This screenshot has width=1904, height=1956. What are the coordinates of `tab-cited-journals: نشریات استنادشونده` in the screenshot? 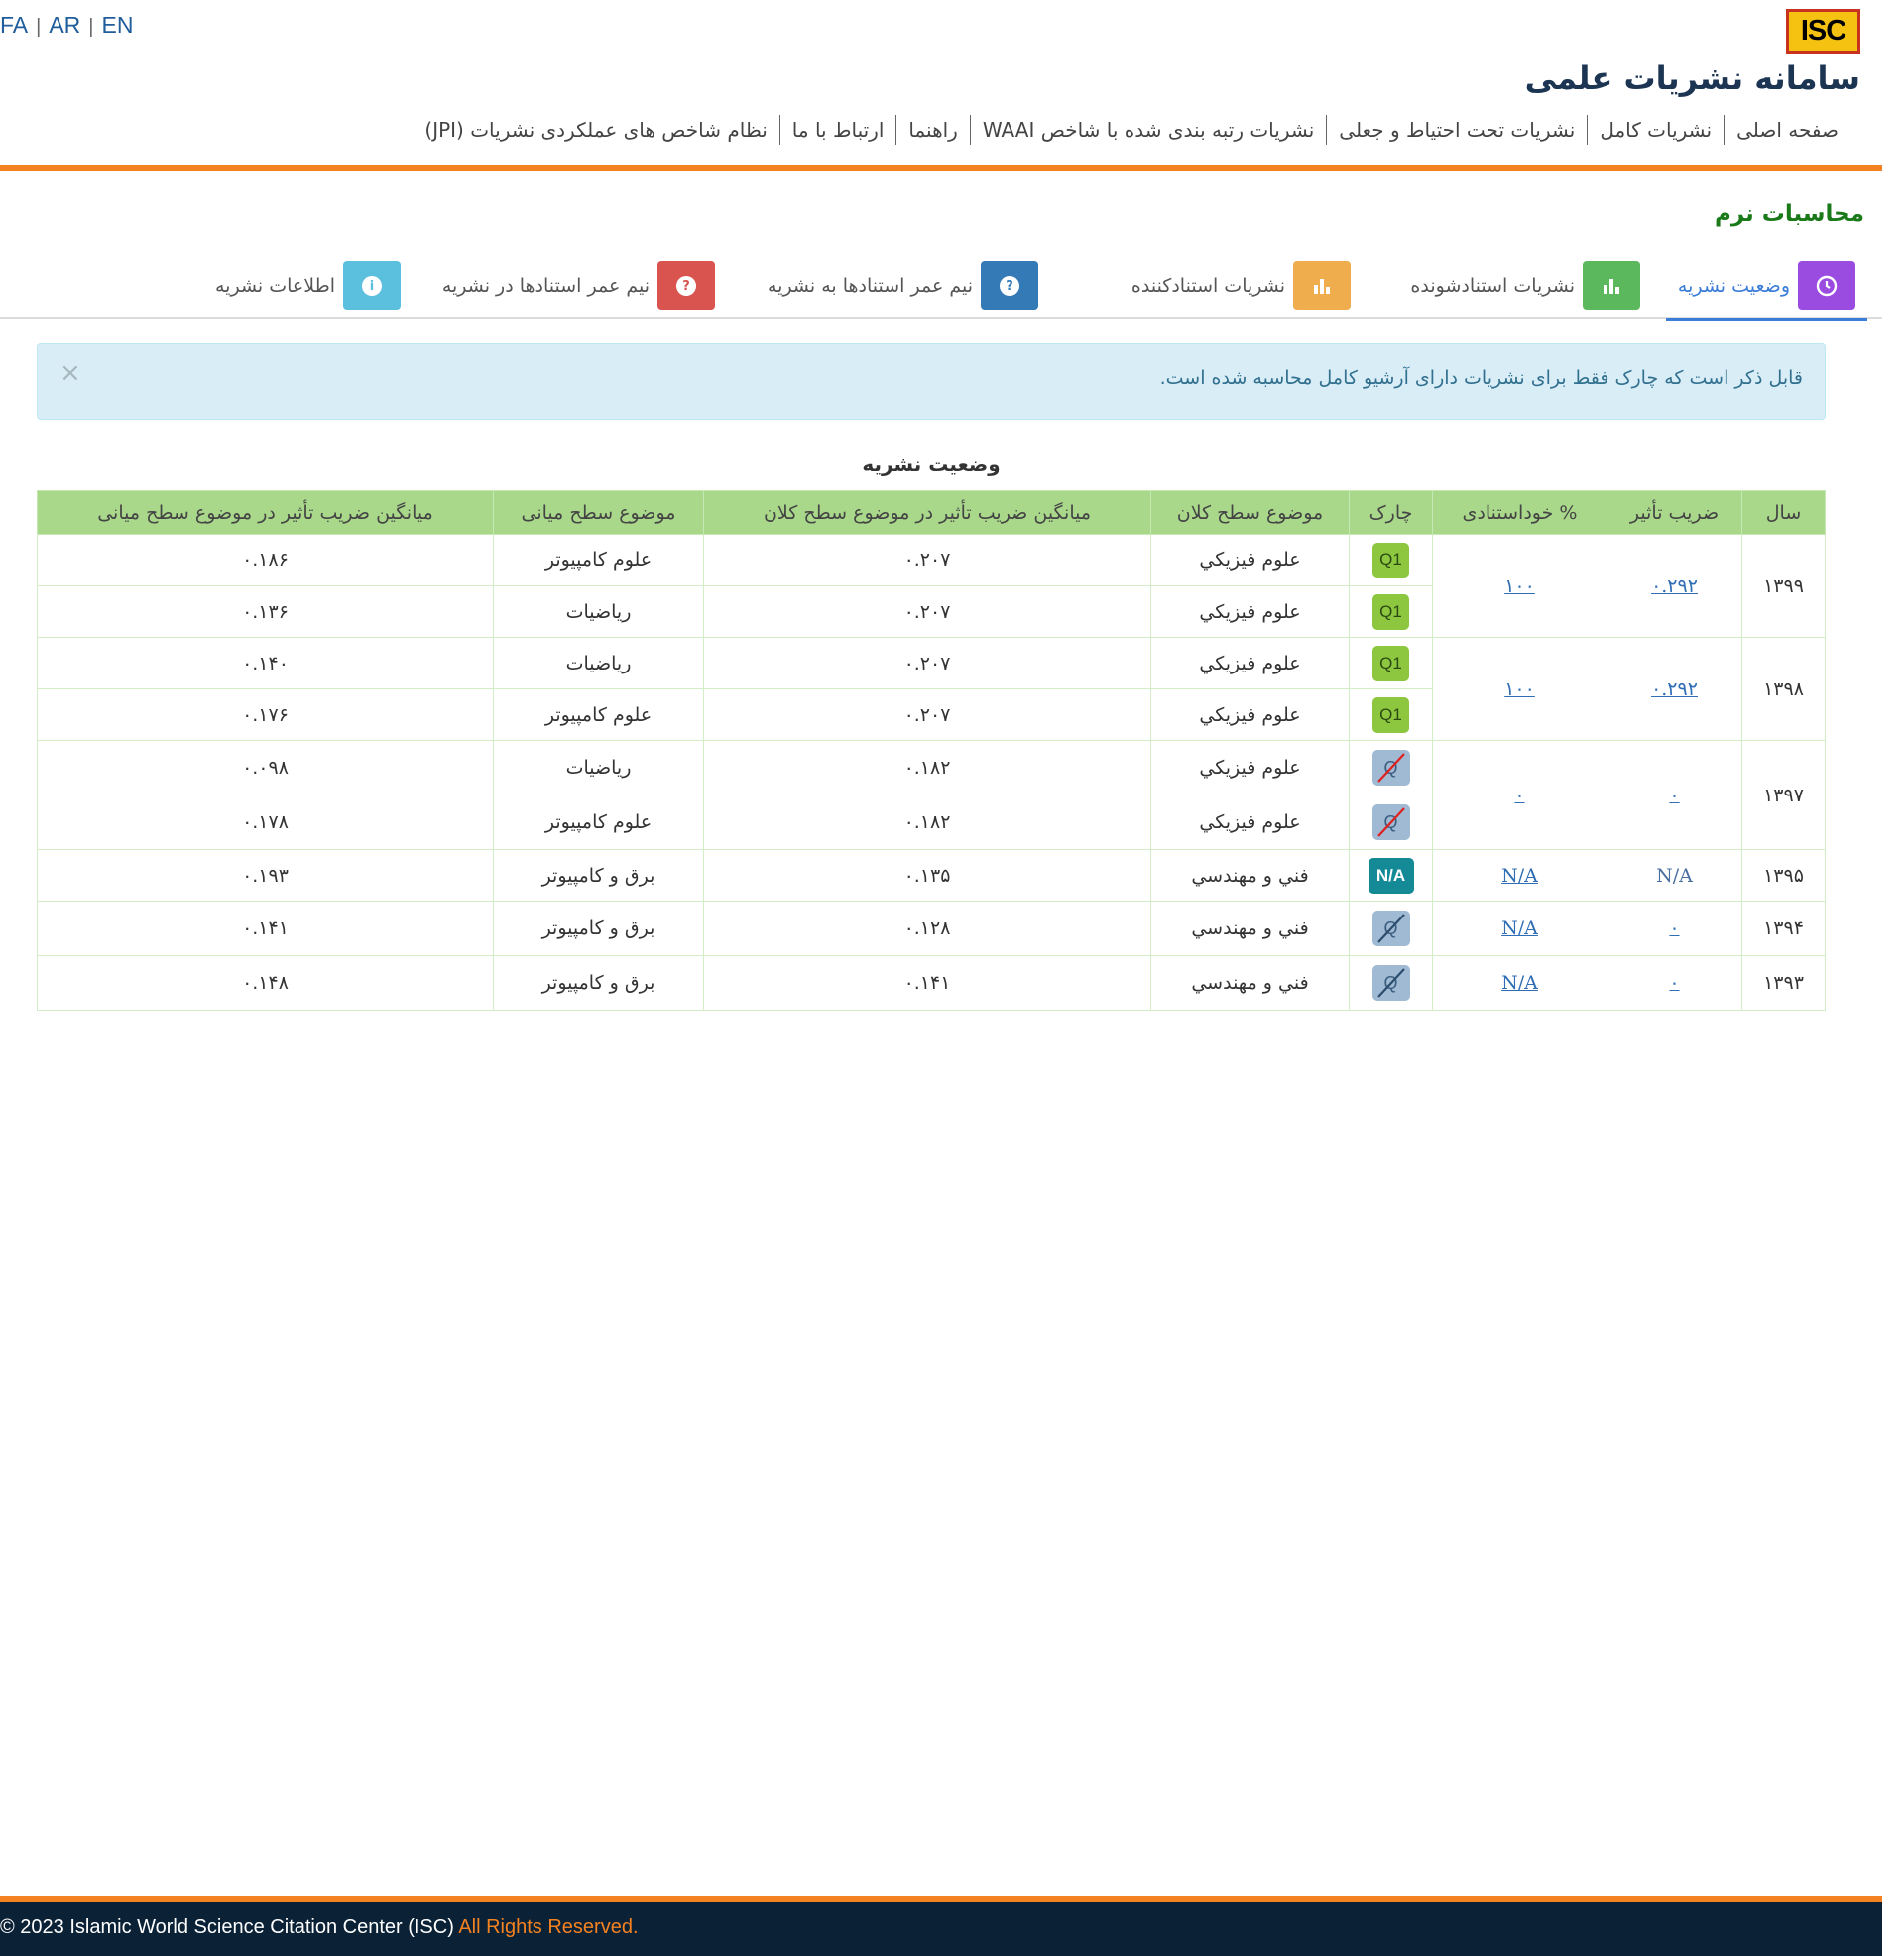 It's located at (1525, 285).